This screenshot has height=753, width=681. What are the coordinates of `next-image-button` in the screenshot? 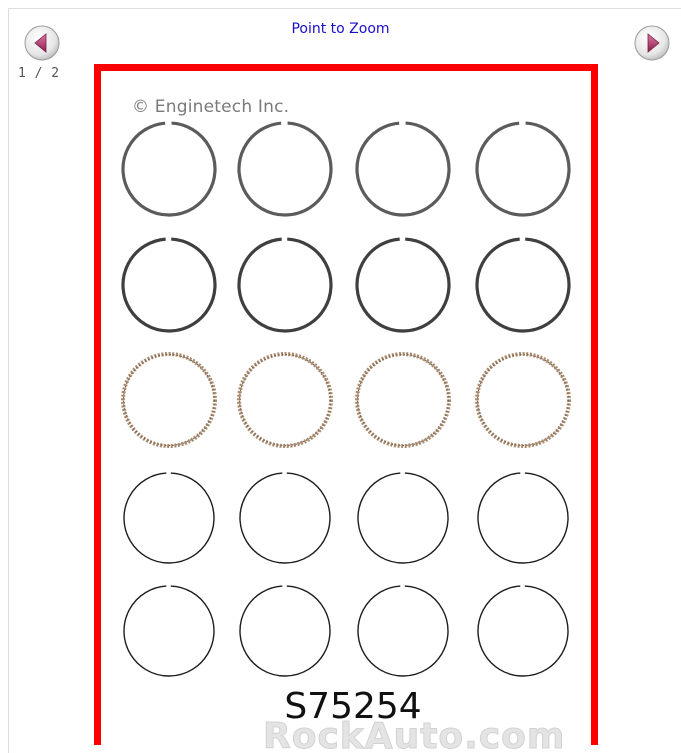 It's located at (652, 43).